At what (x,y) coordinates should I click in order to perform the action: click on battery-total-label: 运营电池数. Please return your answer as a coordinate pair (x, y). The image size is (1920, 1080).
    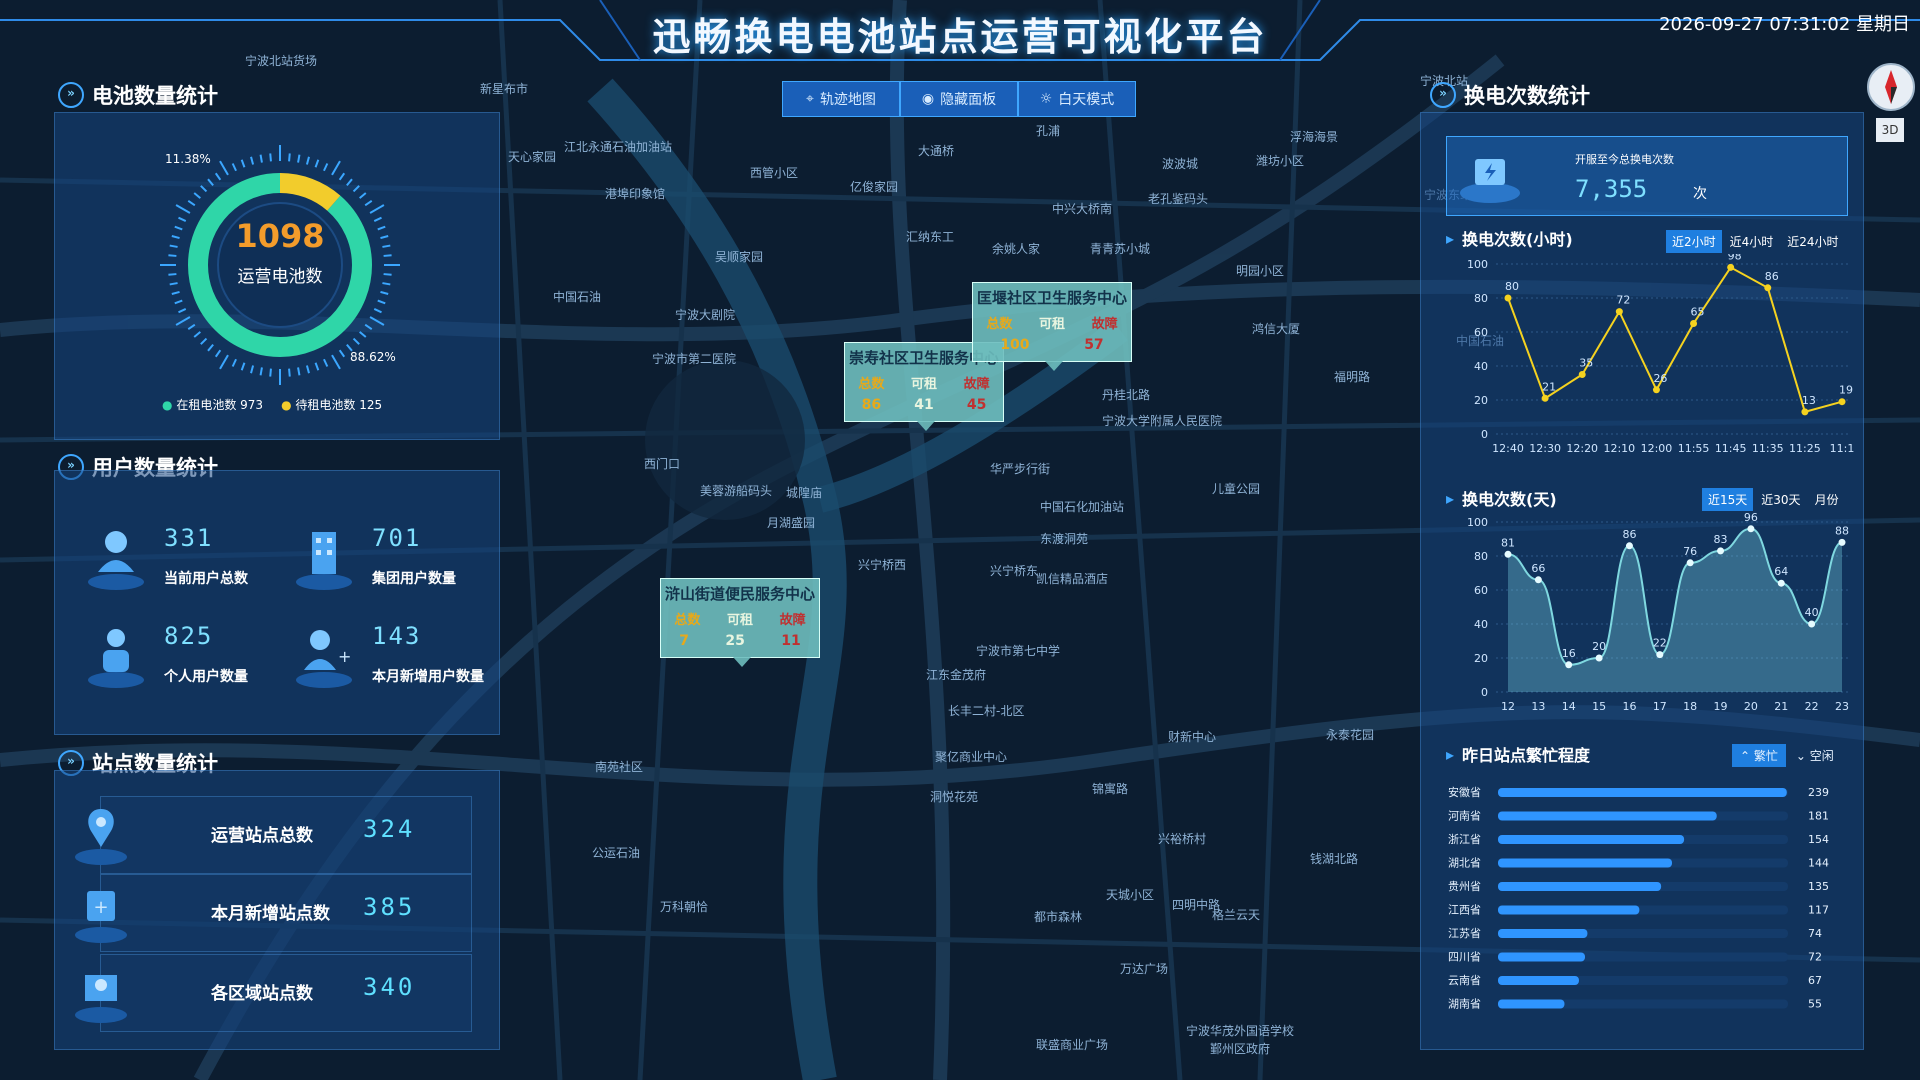
    Looking at the image, I should click on (280, 277).